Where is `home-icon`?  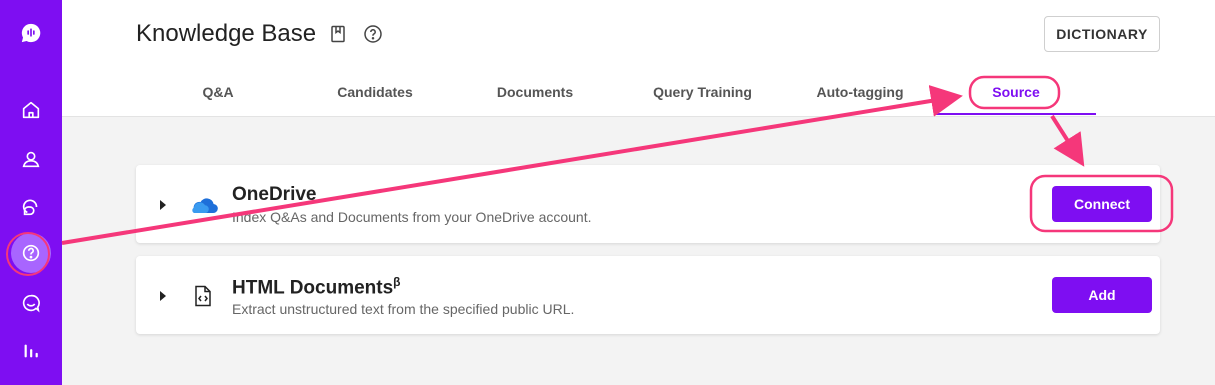 home-icon is located at coordinates (31, 110).